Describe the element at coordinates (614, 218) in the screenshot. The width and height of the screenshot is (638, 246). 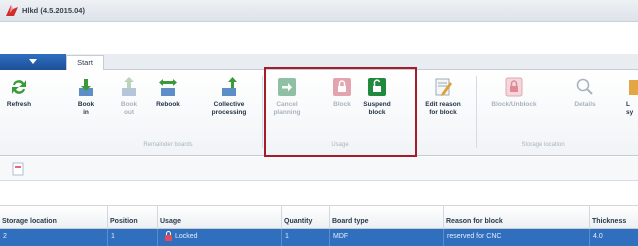
I see `column-header-thickness: Thickness` at that location.